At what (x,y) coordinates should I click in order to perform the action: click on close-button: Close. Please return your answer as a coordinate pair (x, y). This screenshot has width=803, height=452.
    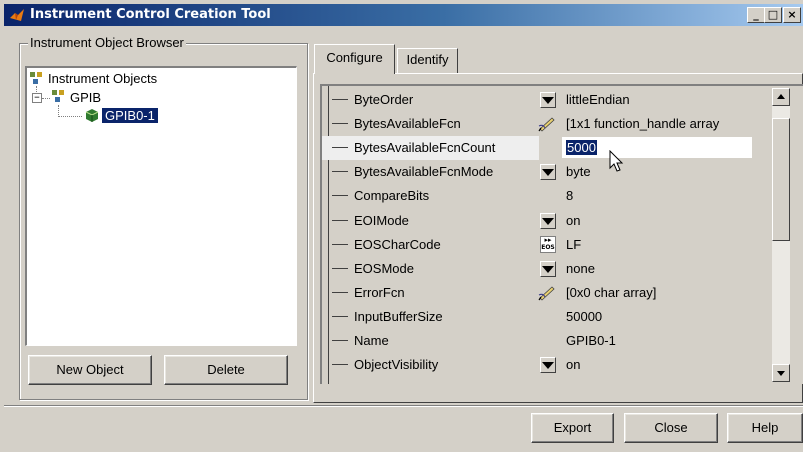
    Looking at the image, I should click on (671, 428).